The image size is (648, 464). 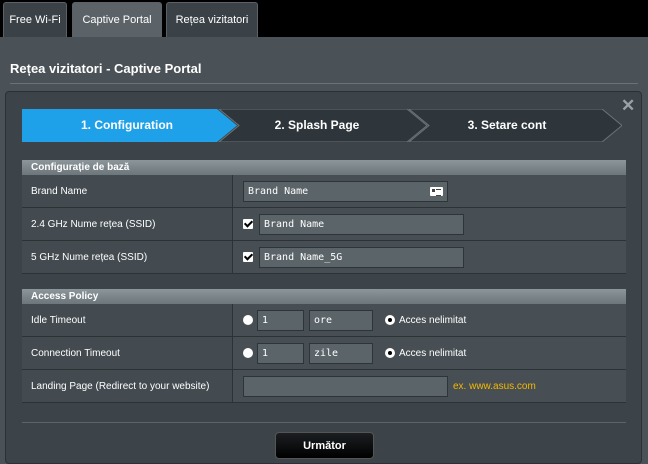 I want to click on title-divider, so click(x=324, y=83).